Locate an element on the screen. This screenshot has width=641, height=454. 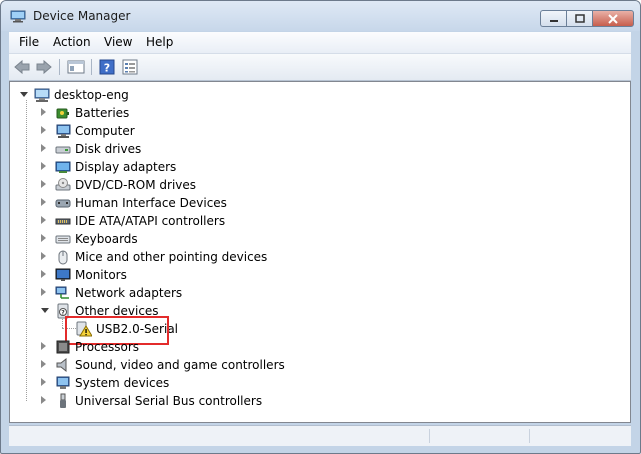
tree-root-label: desktop-eng is located at coordinates (91, 95).